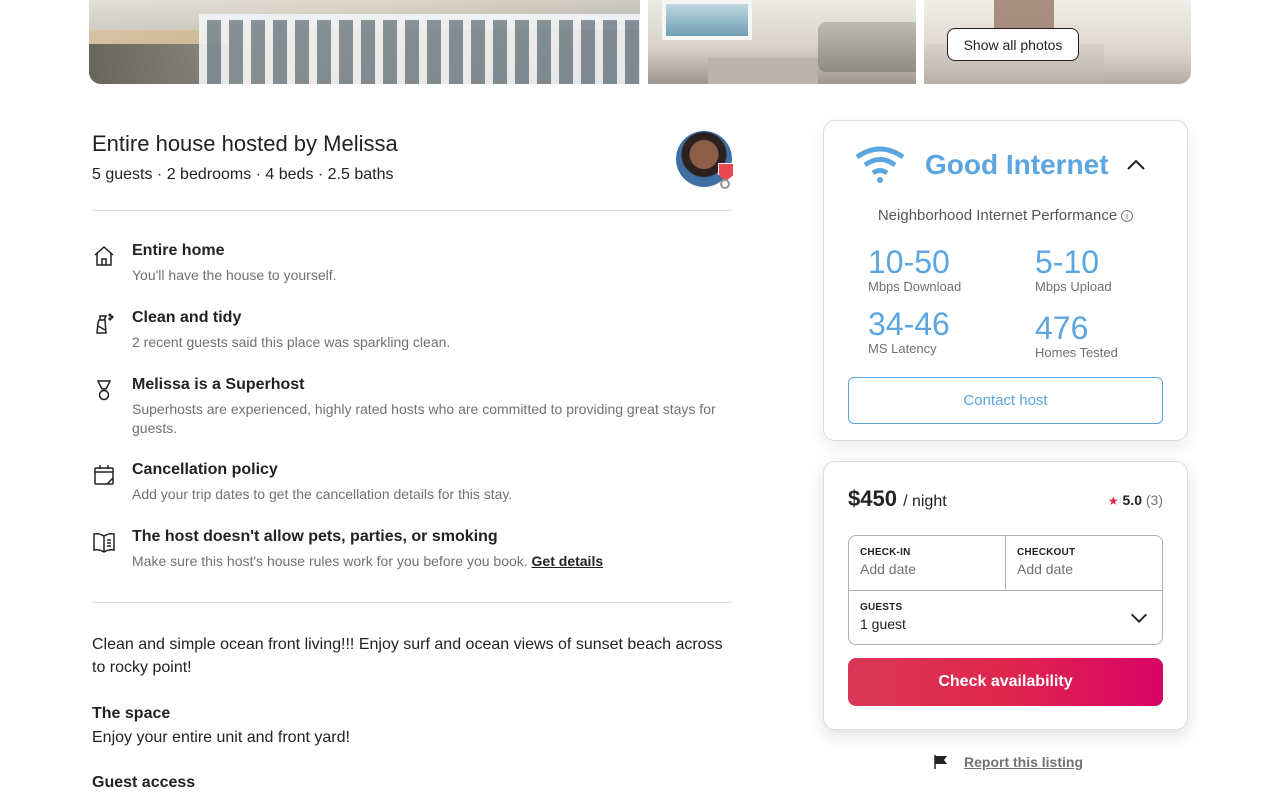  What do you see at coordinates (915, 286) in the screenshot?
I see `stat-label: Mbps Download` at bounding box center [915, 286].